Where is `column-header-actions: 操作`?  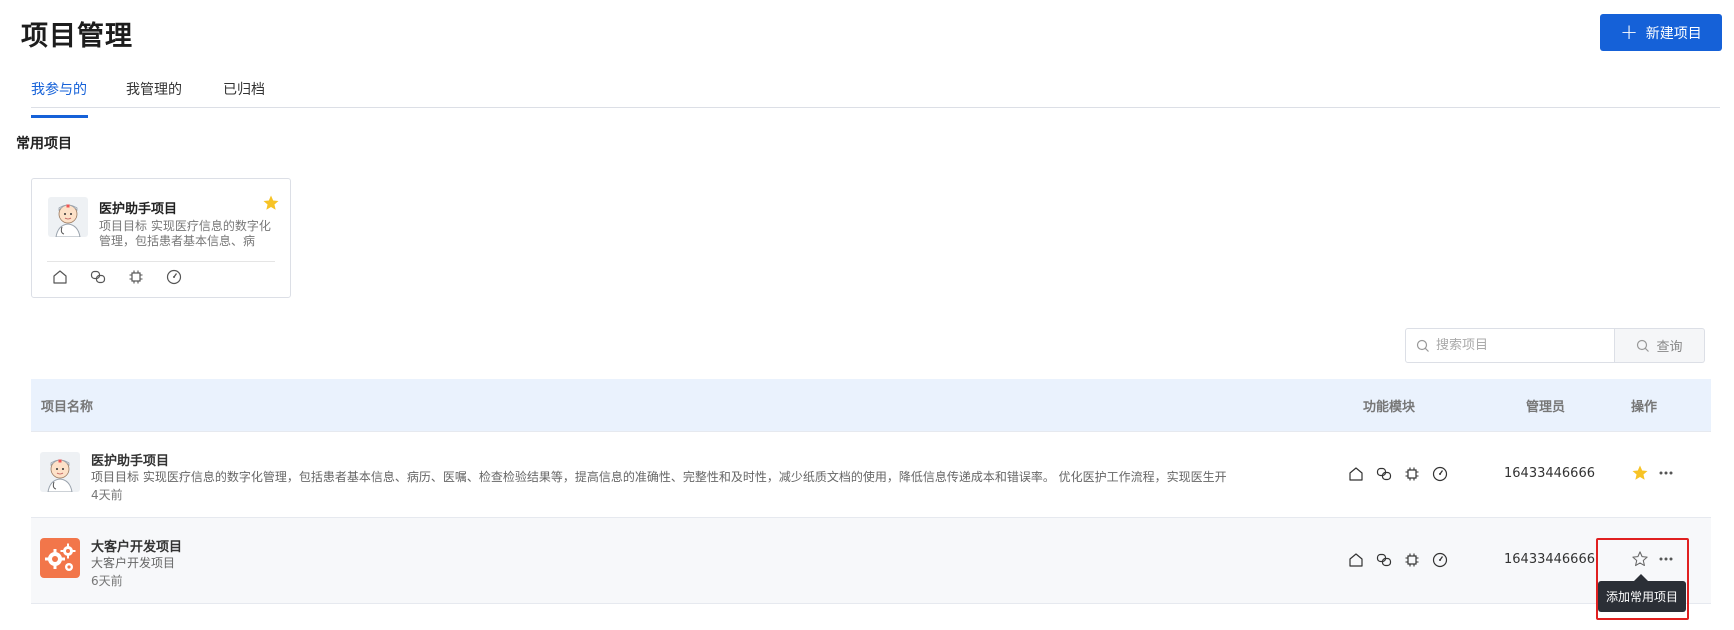
column-header-actions: 操作 is located at coordinates (1644, 407).